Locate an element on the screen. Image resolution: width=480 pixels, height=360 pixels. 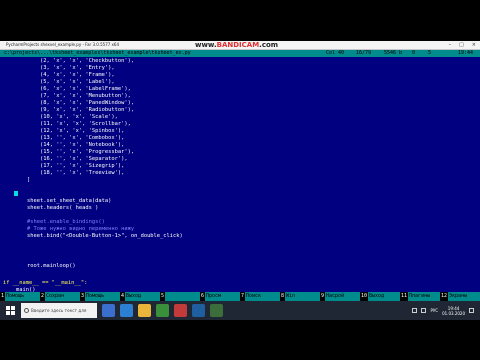
fkey-8: 8 Win is located at coordinates (300, 296).